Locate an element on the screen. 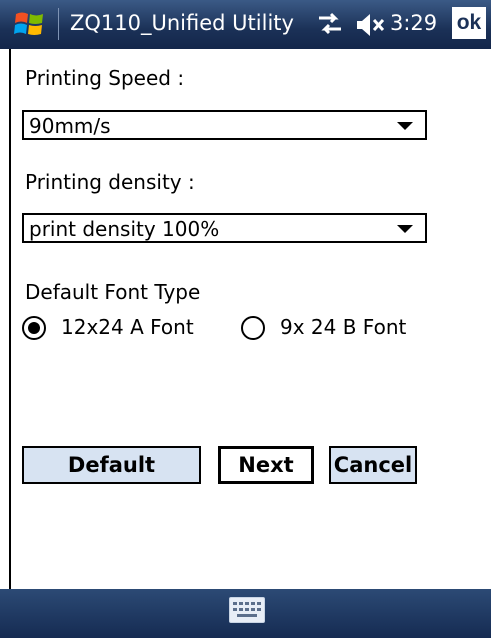  title-separator is located at coordinates (58, 24).